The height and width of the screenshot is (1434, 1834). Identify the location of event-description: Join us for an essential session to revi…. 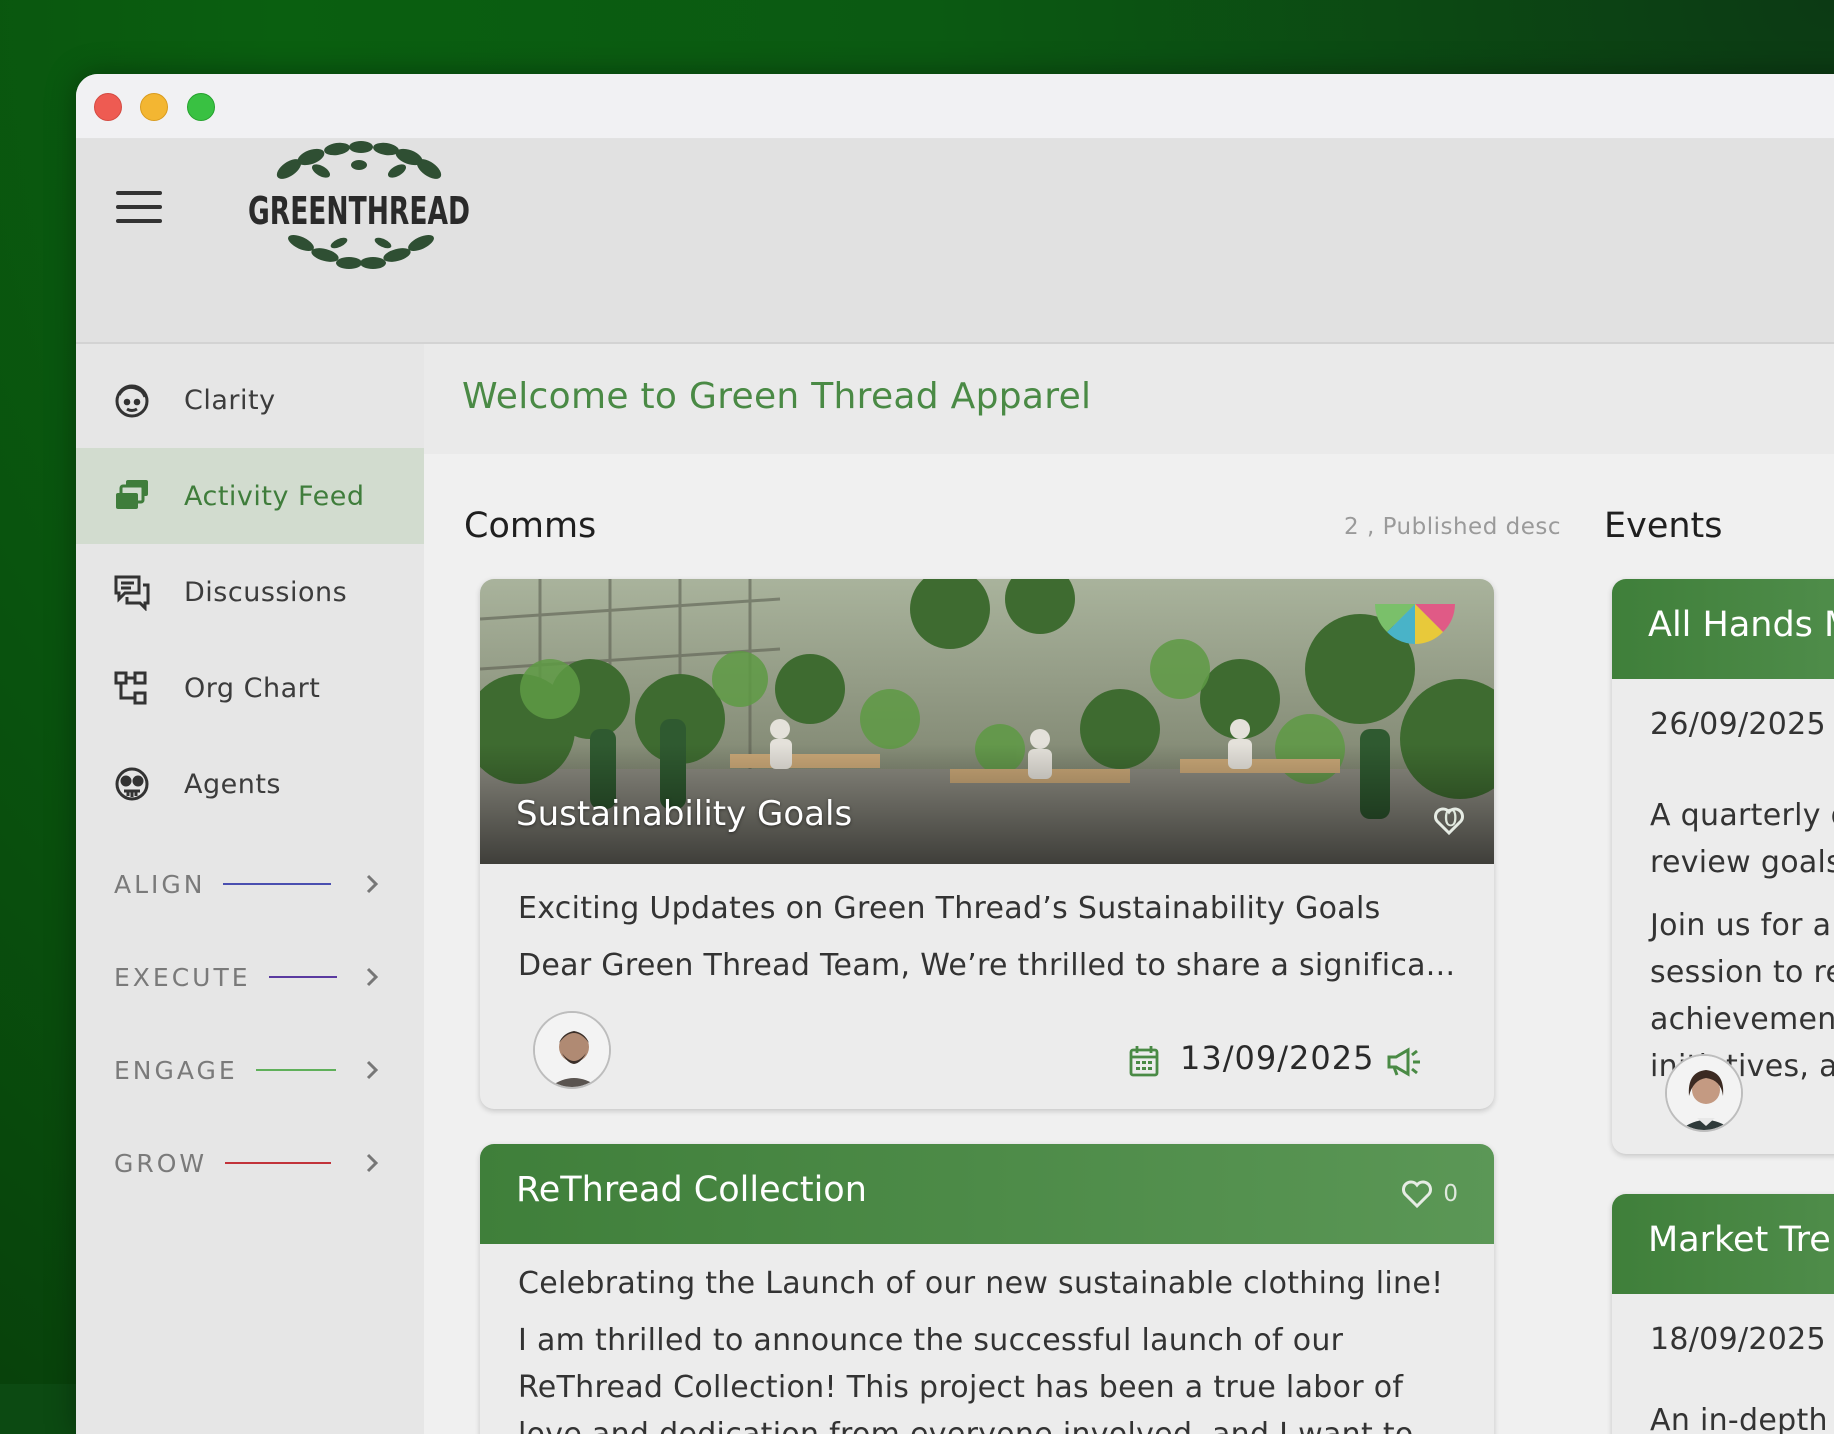
(1742, 996).